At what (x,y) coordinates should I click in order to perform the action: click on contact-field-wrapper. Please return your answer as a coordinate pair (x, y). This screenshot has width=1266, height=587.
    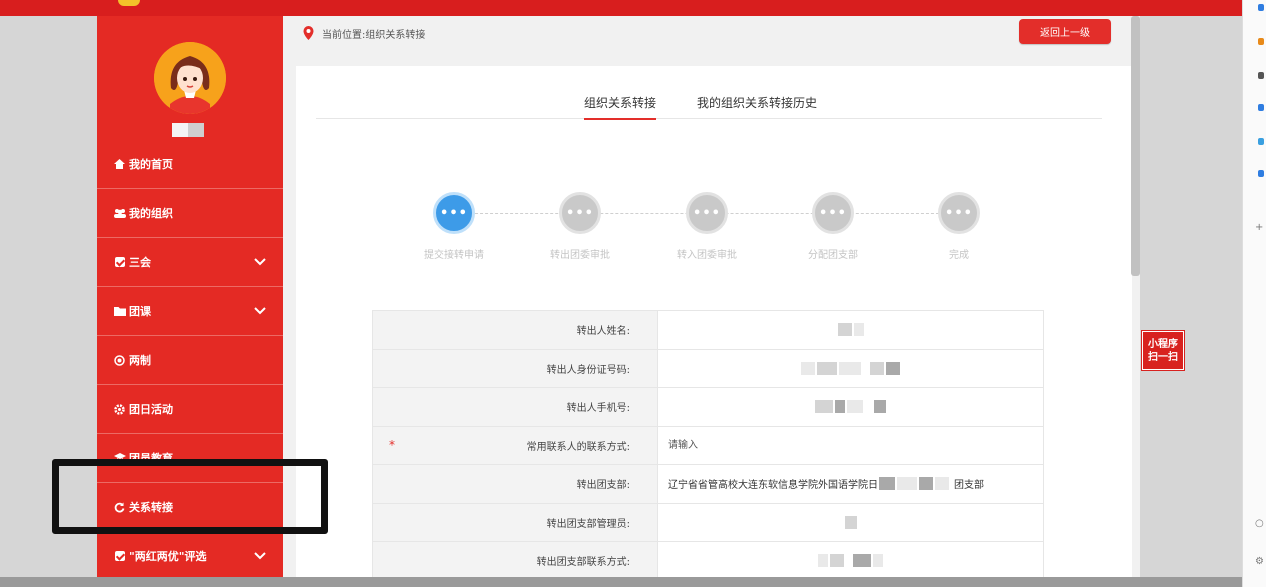
    Looking at the image, I should click on (850, 446).